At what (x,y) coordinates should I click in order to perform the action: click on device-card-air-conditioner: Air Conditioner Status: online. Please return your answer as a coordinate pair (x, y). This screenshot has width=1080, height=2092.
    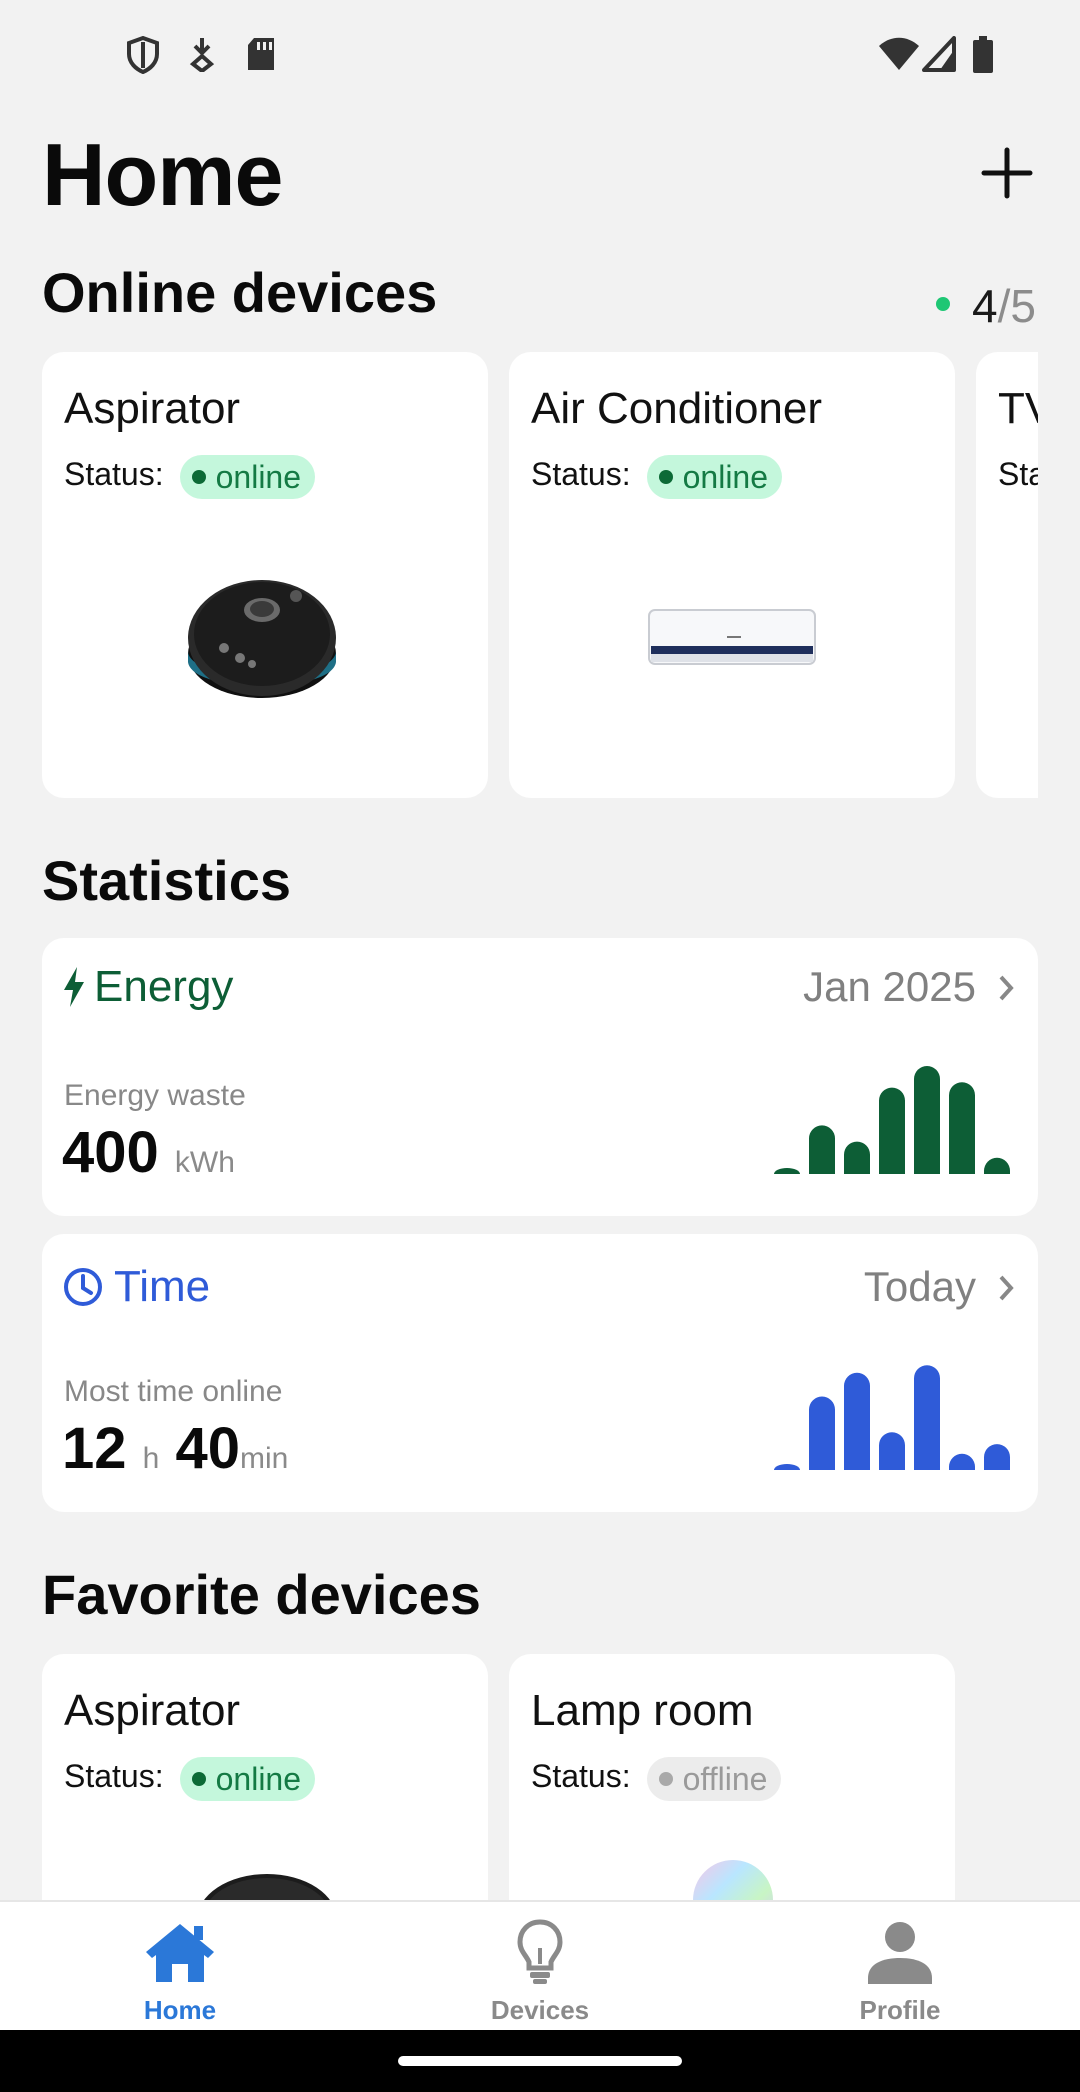
    Looking at the image, I should click on (732, 575).